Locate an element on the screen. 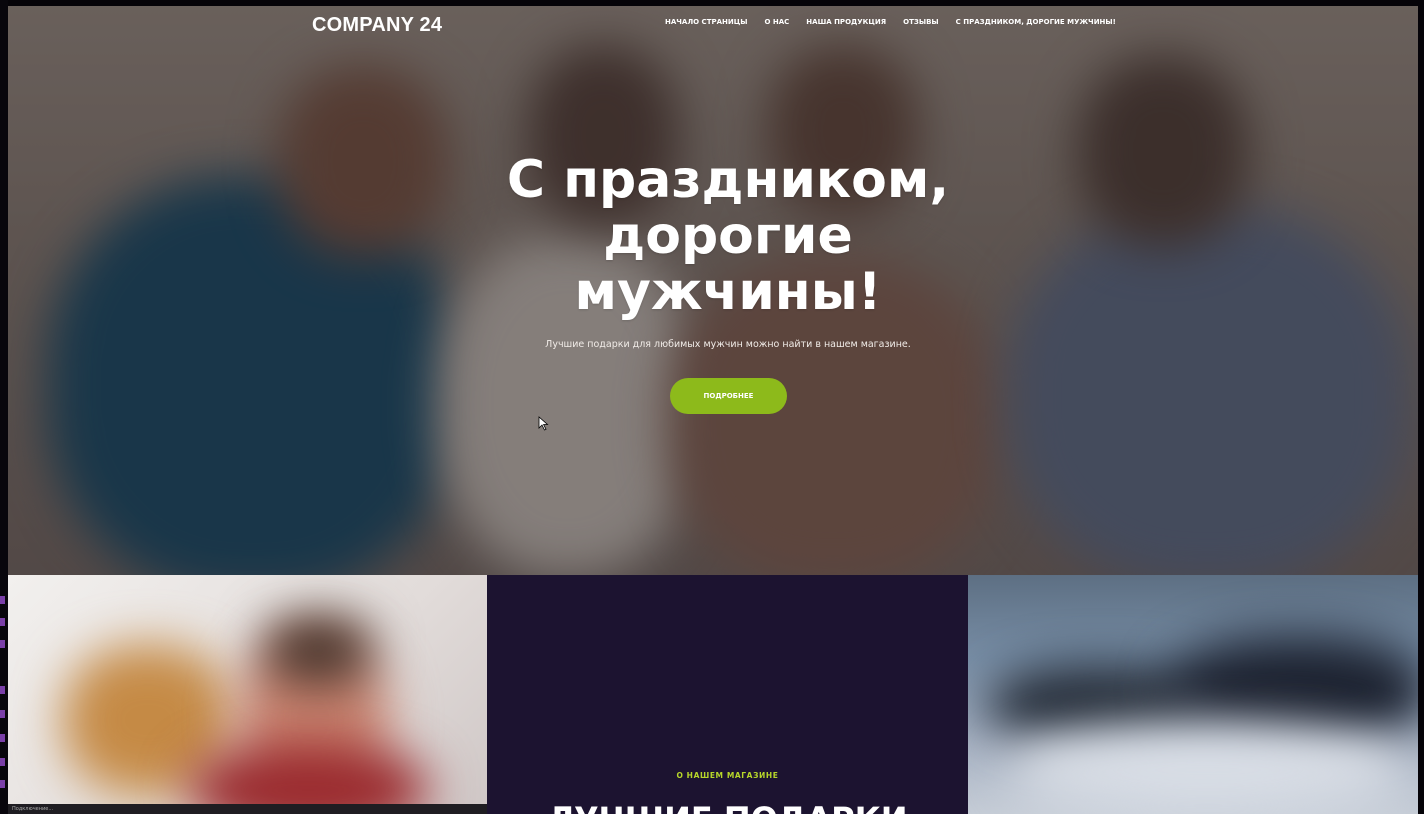 This screenshot has height=814, width=1424. nav-item-about: О НАС is located at coordinates (776, 22).